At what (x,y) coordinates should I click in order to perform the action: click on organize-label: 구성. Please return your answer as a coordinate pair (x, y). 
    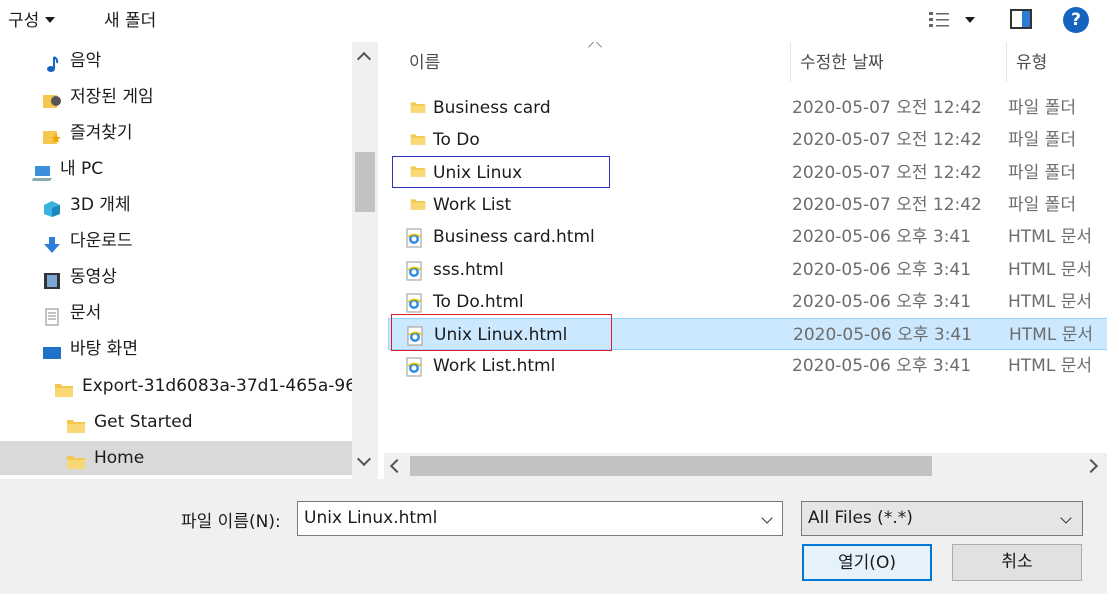
    Looking at the image, I should click on (24, 21).